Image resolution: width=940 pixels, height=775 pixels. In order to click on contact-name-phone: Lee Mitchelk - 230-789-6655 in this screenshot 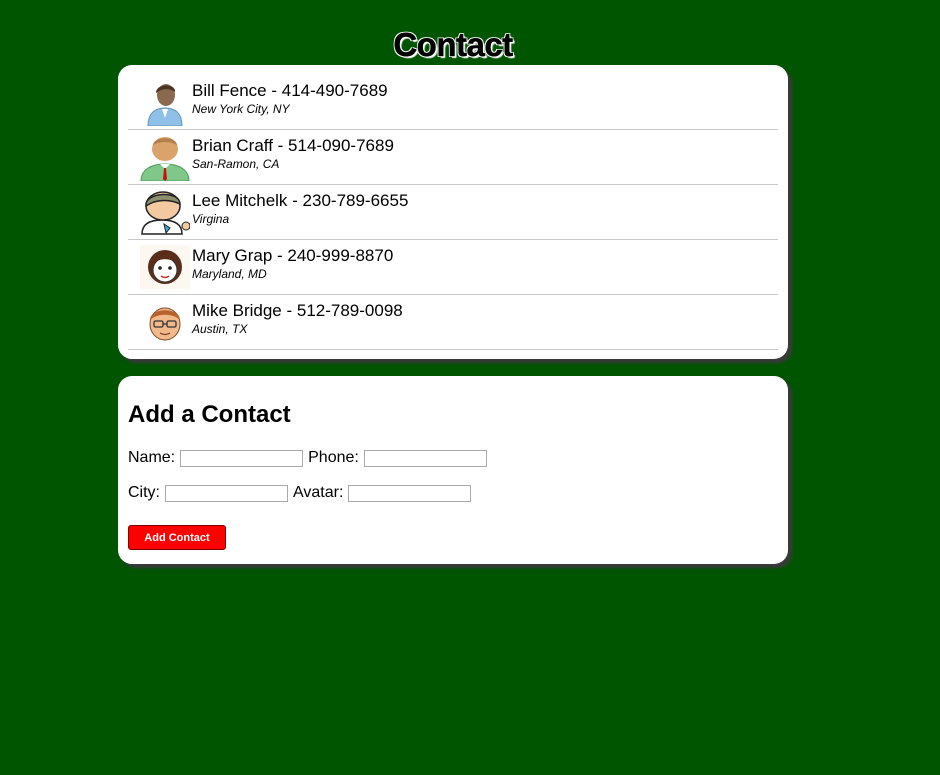, I will do `click(300, 200)`.